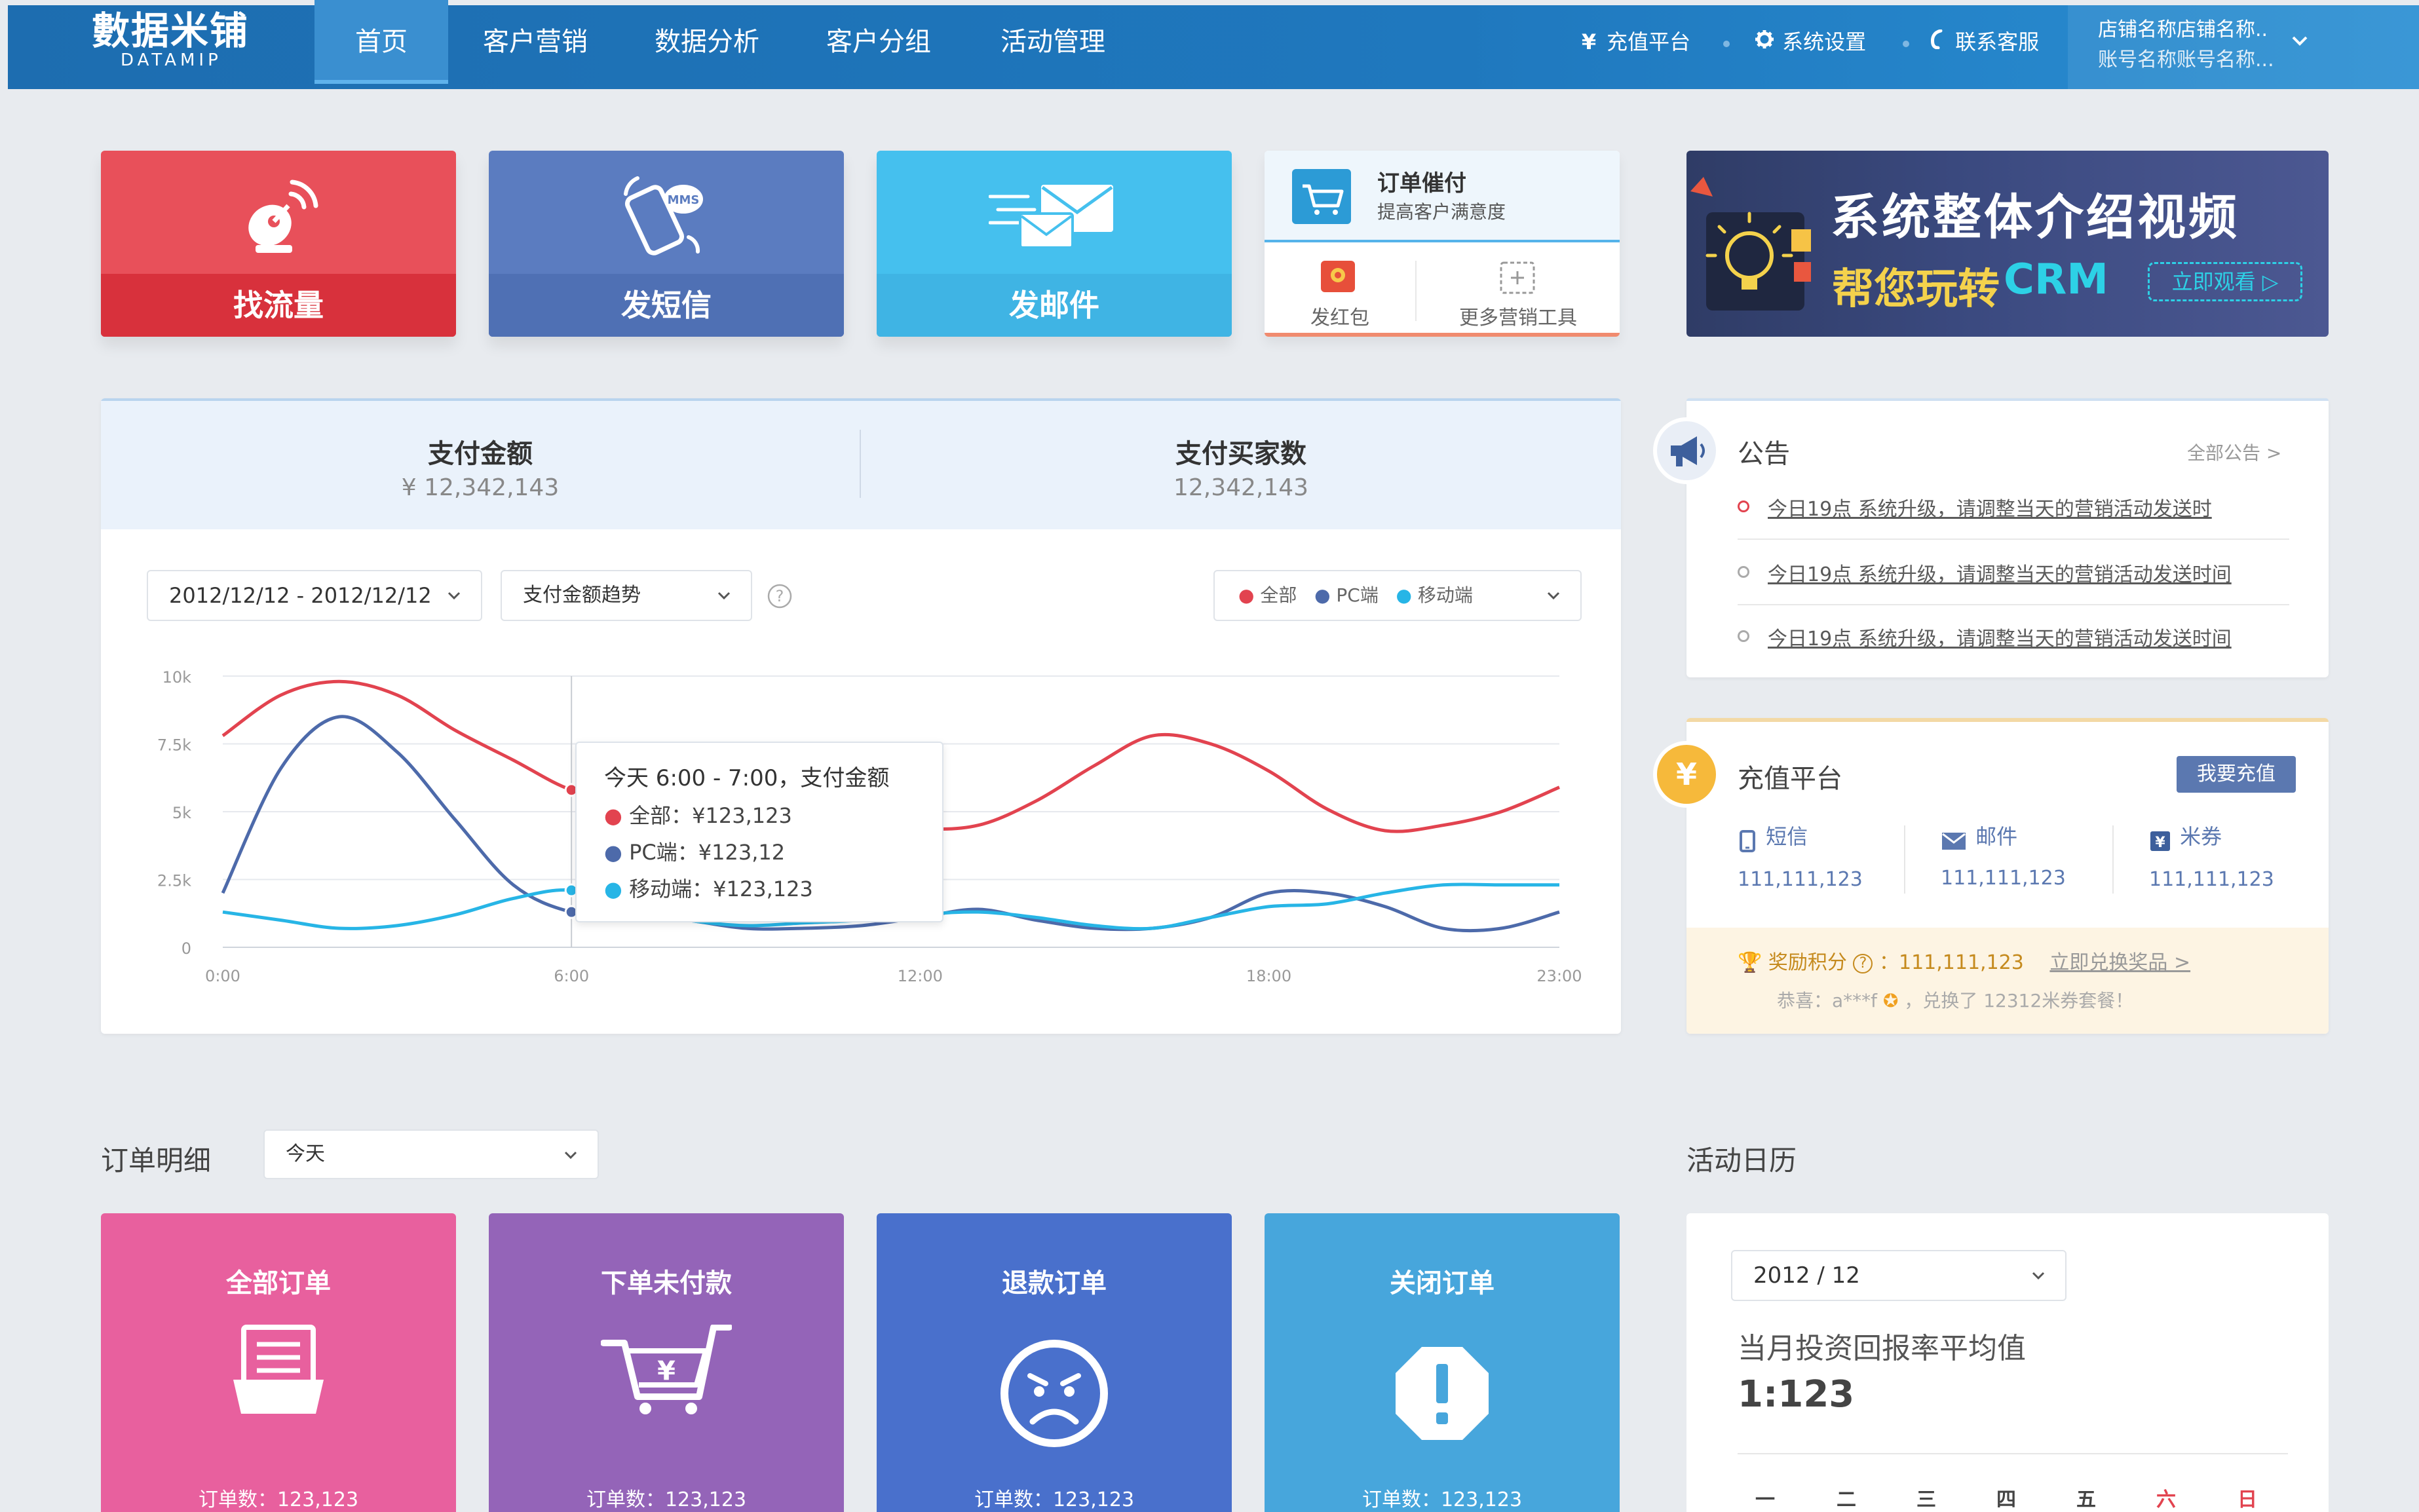  I want to click on yen-box-icon: ¥, so click(2160, 841).